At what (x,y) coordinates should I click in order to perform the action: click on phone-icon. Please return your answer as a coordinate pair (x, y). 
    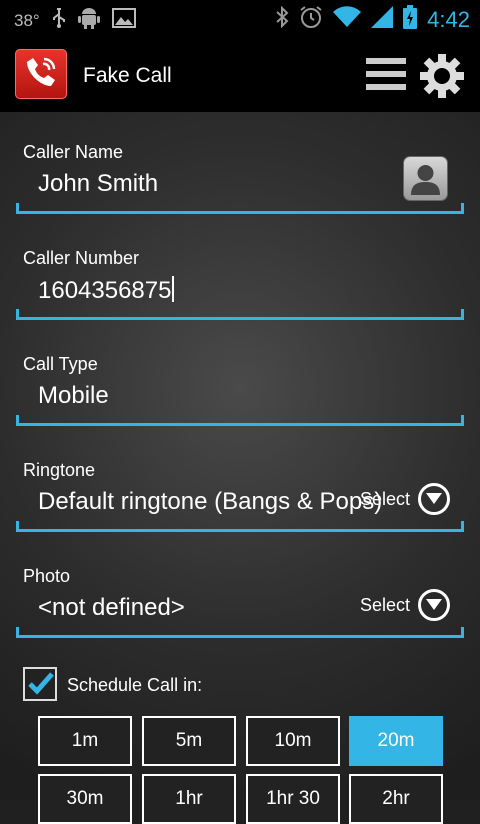
    Looking at the image, I should click on (41, 74).